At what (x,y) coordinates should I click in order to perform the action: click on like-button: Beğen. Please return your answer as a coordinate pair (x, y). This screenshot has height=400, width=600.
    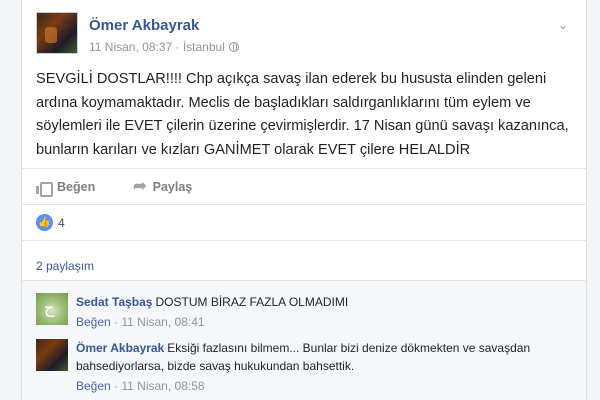
    Looking at the image, I should click on (66, 188).